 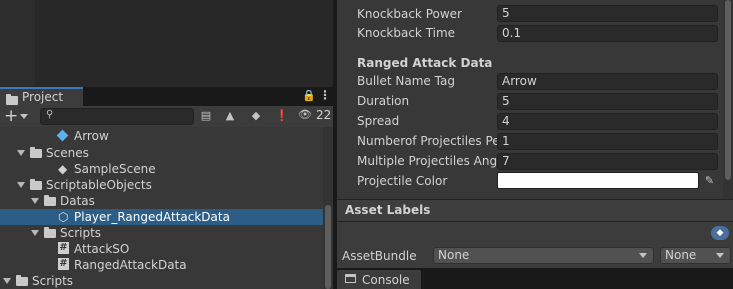 I want to click on field-label-bullet-name-tag: Bullet Name Tag, so click(x=406, y=81).